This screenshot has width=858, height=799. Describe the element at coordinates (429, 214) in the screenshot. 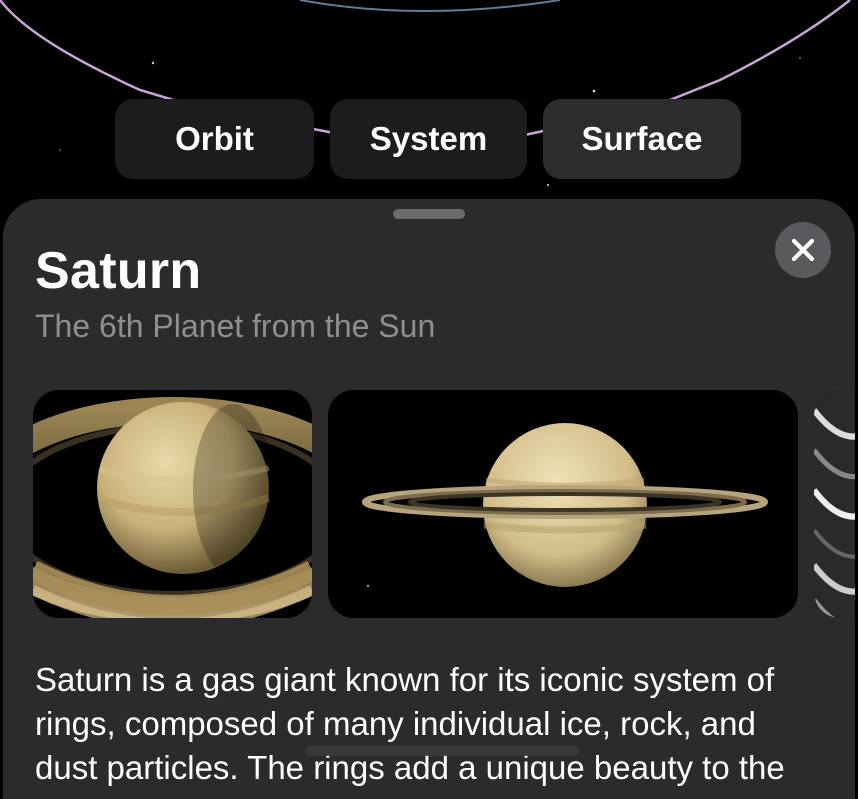

I see `sheet-grabber` at that location.